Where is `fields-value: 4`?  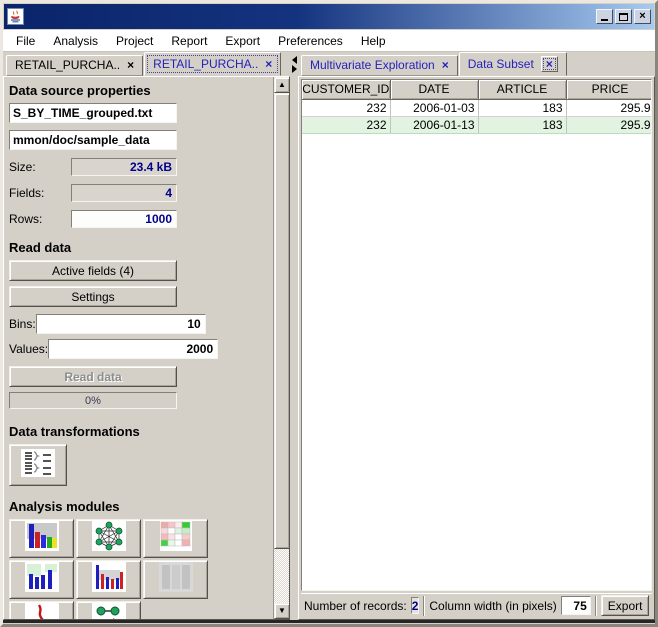
fields-value: 4 is located at coordinates (124, 193).